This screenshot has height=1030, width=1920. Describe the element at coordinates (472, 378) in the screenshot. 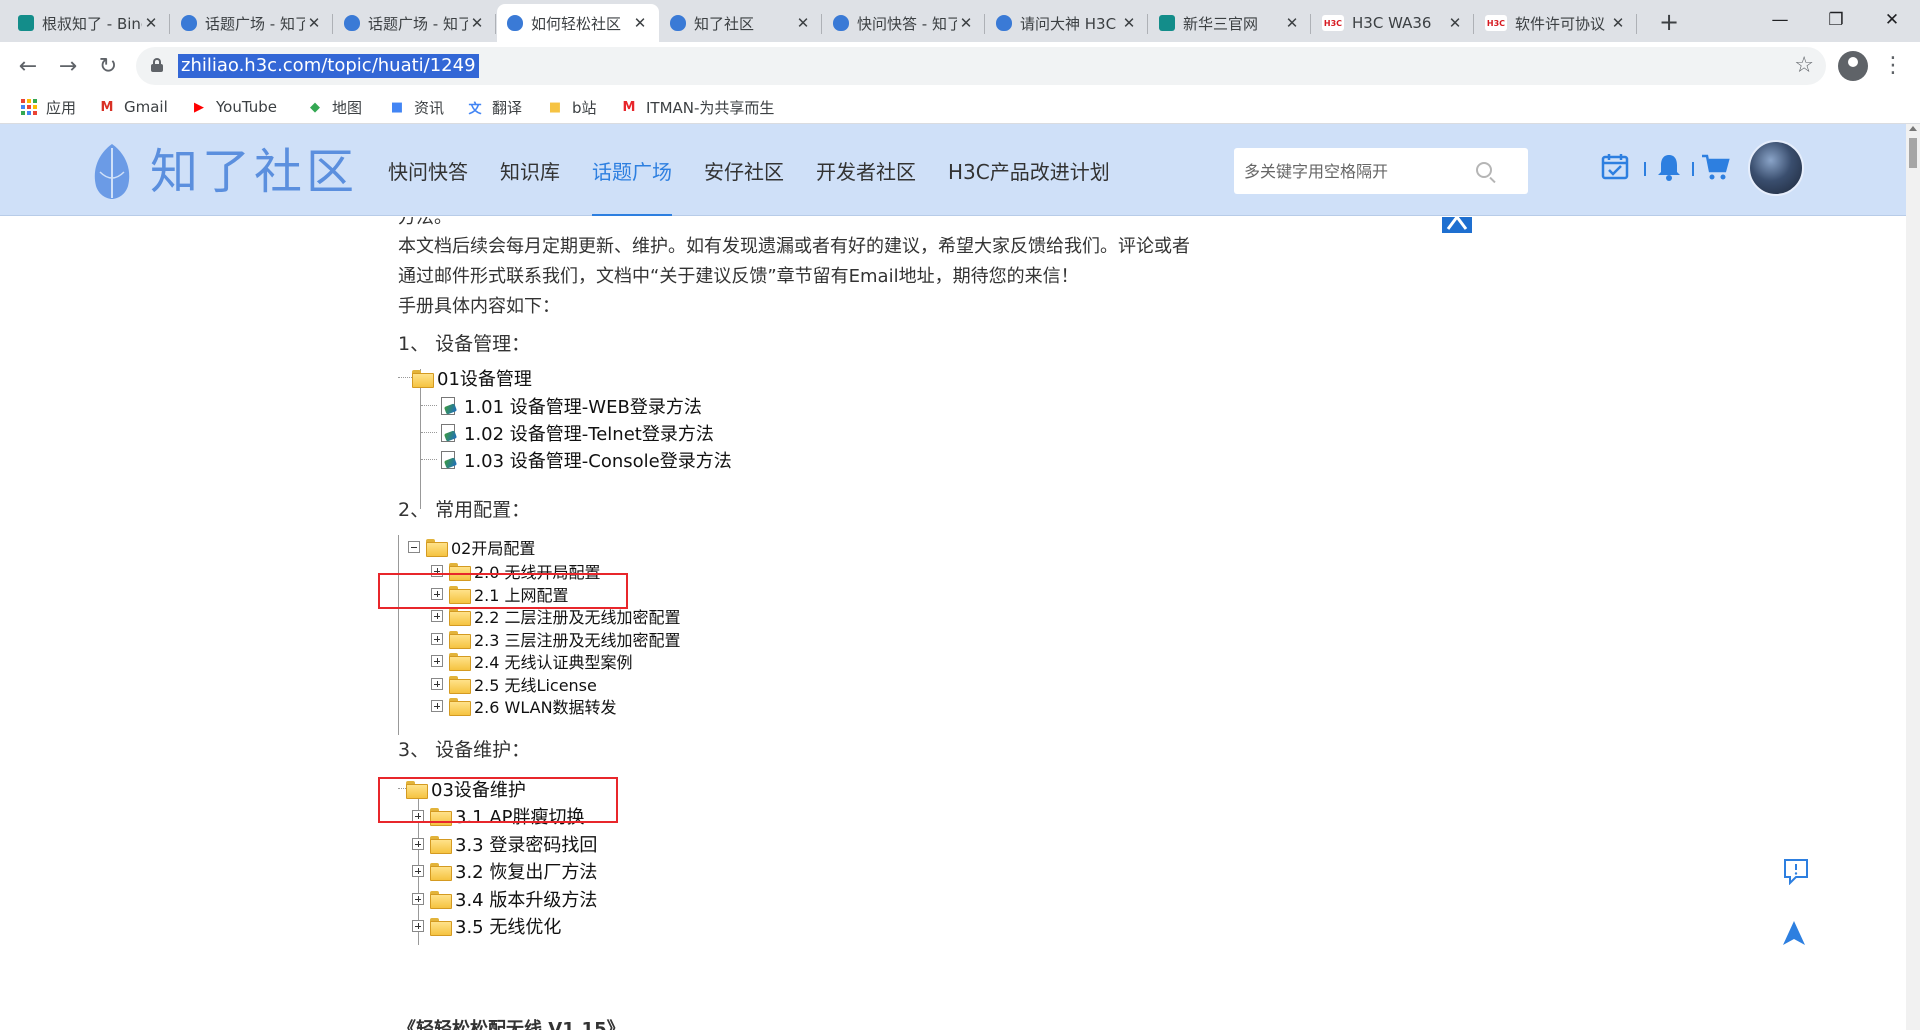

I see `tree-folder: 01设备管理` at that location.